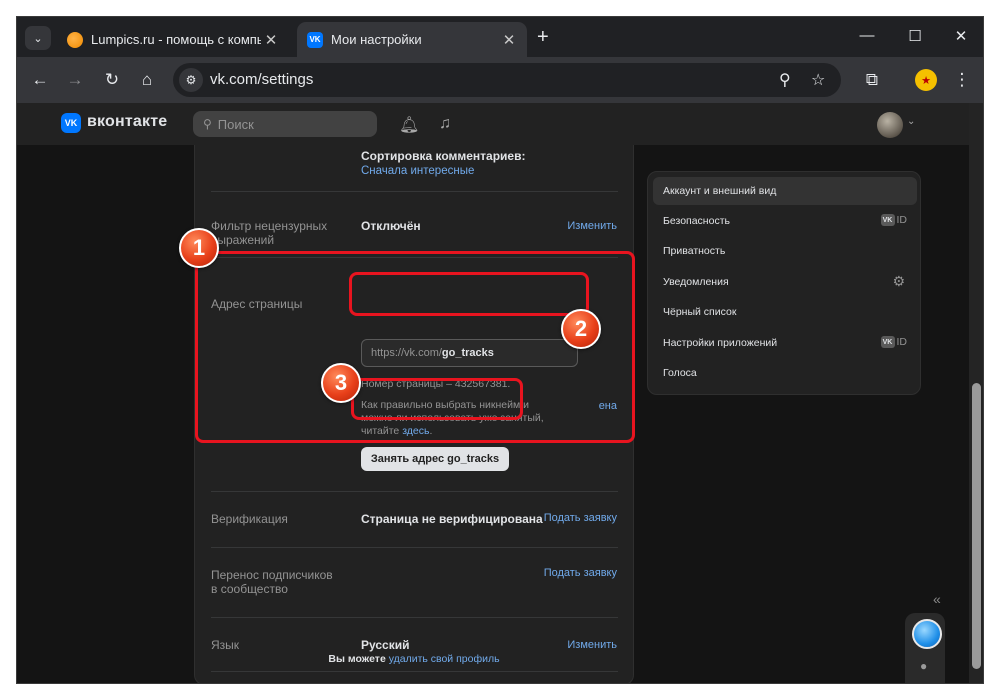  What do you see at coordinates (696, 221) in the screenshot?
I see `menu-item-label: Безопасность` at bounding box center [696, 221].